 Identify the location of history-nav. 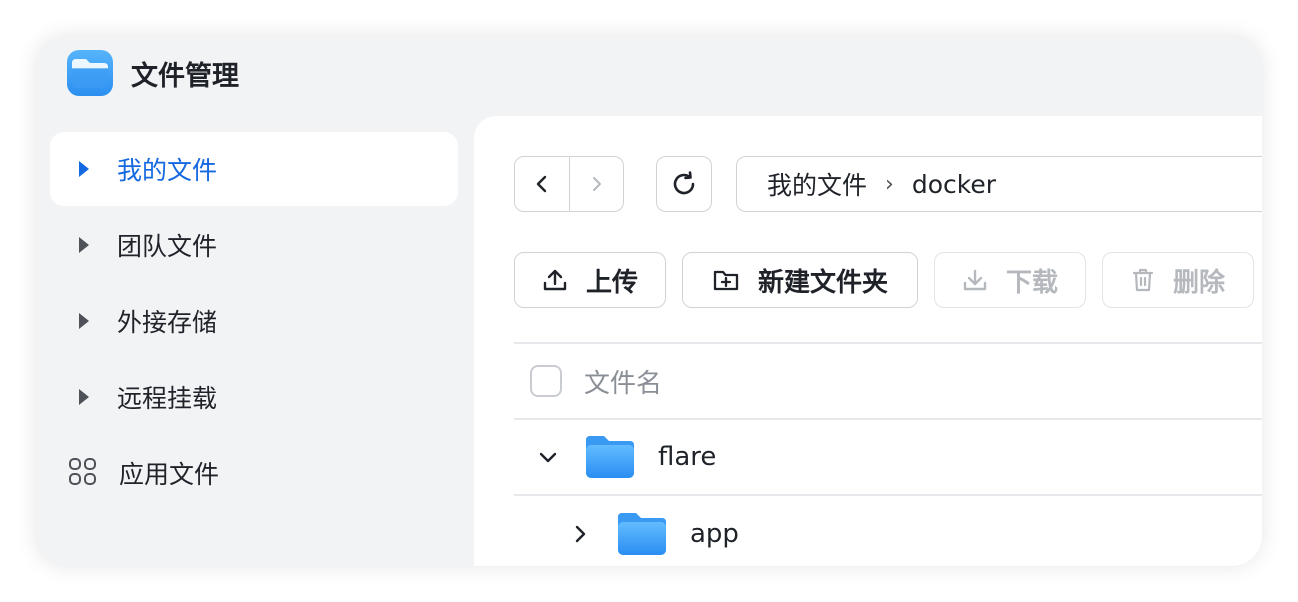
(569, 184).